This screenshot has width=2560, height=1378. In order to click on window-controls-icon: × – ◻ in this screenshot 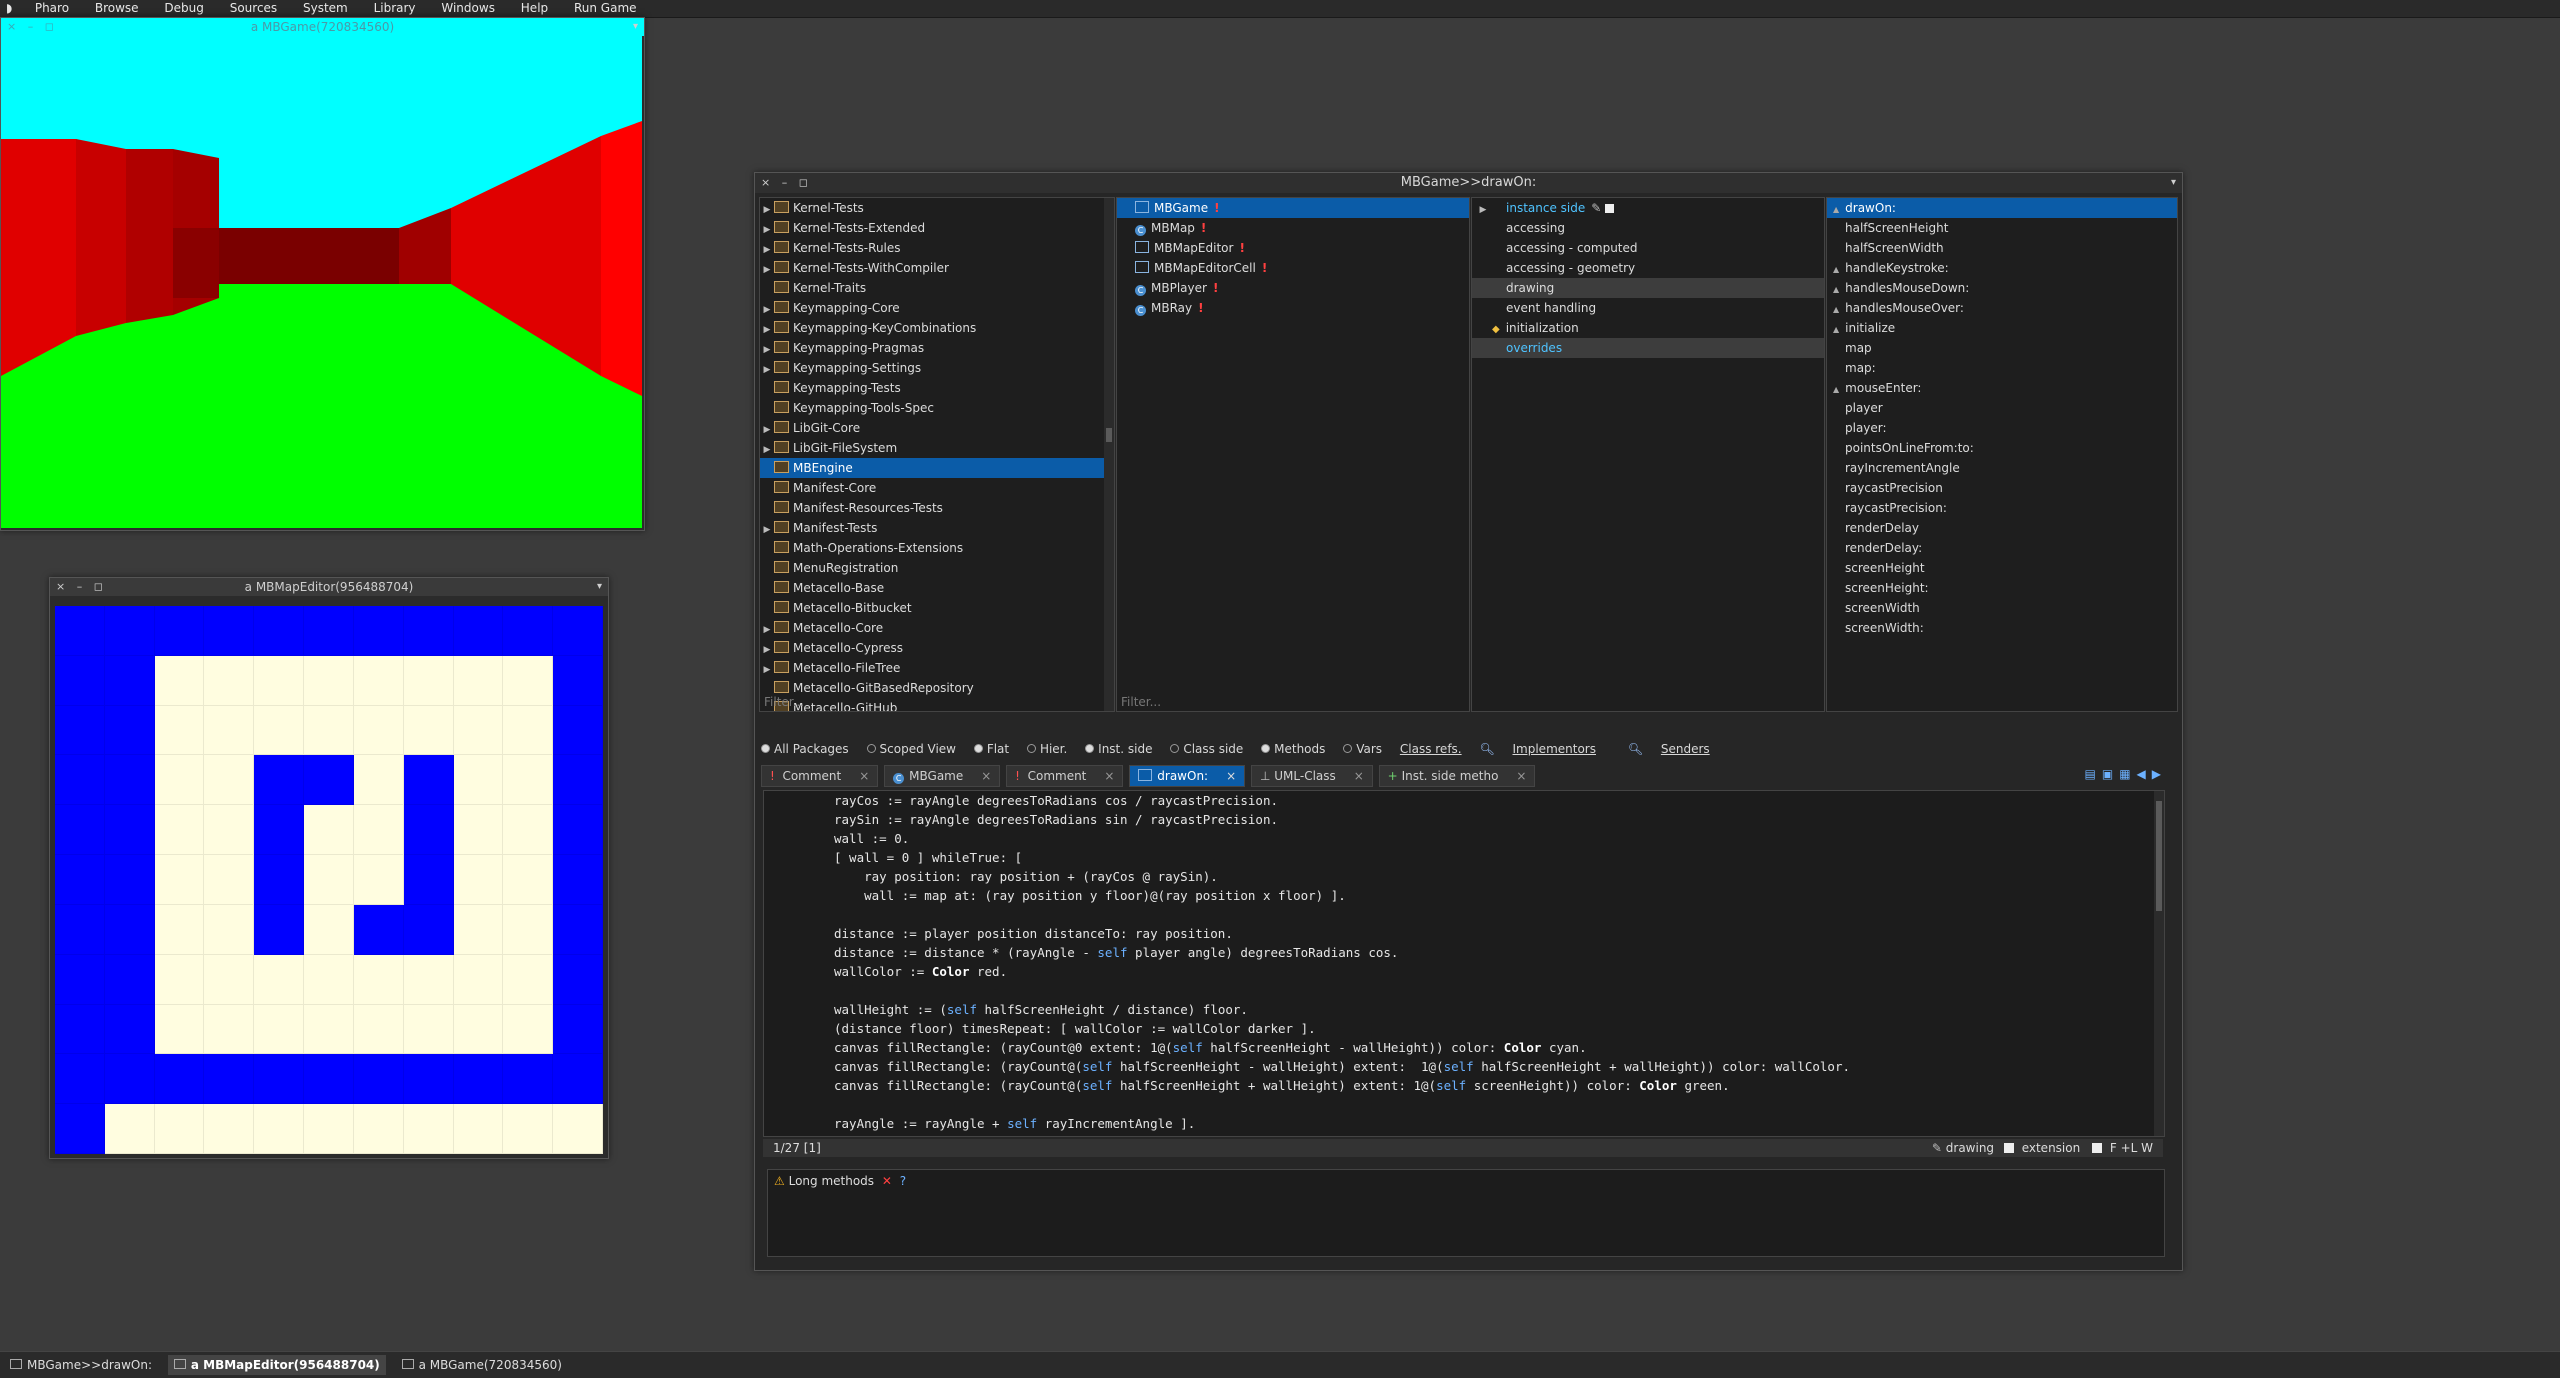, I will do `click(786, 183)`.